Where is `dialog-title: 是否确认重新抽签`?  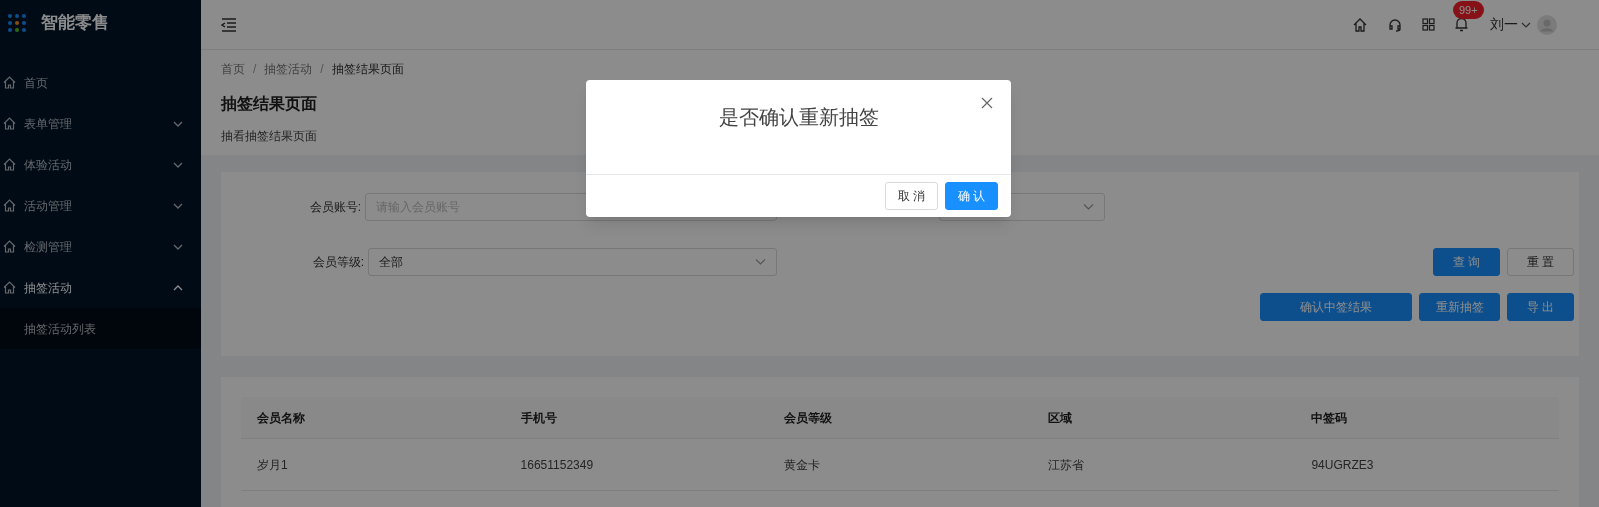 dialog-title: 是否确认重新抽签 is located at coordinates (798, 117).